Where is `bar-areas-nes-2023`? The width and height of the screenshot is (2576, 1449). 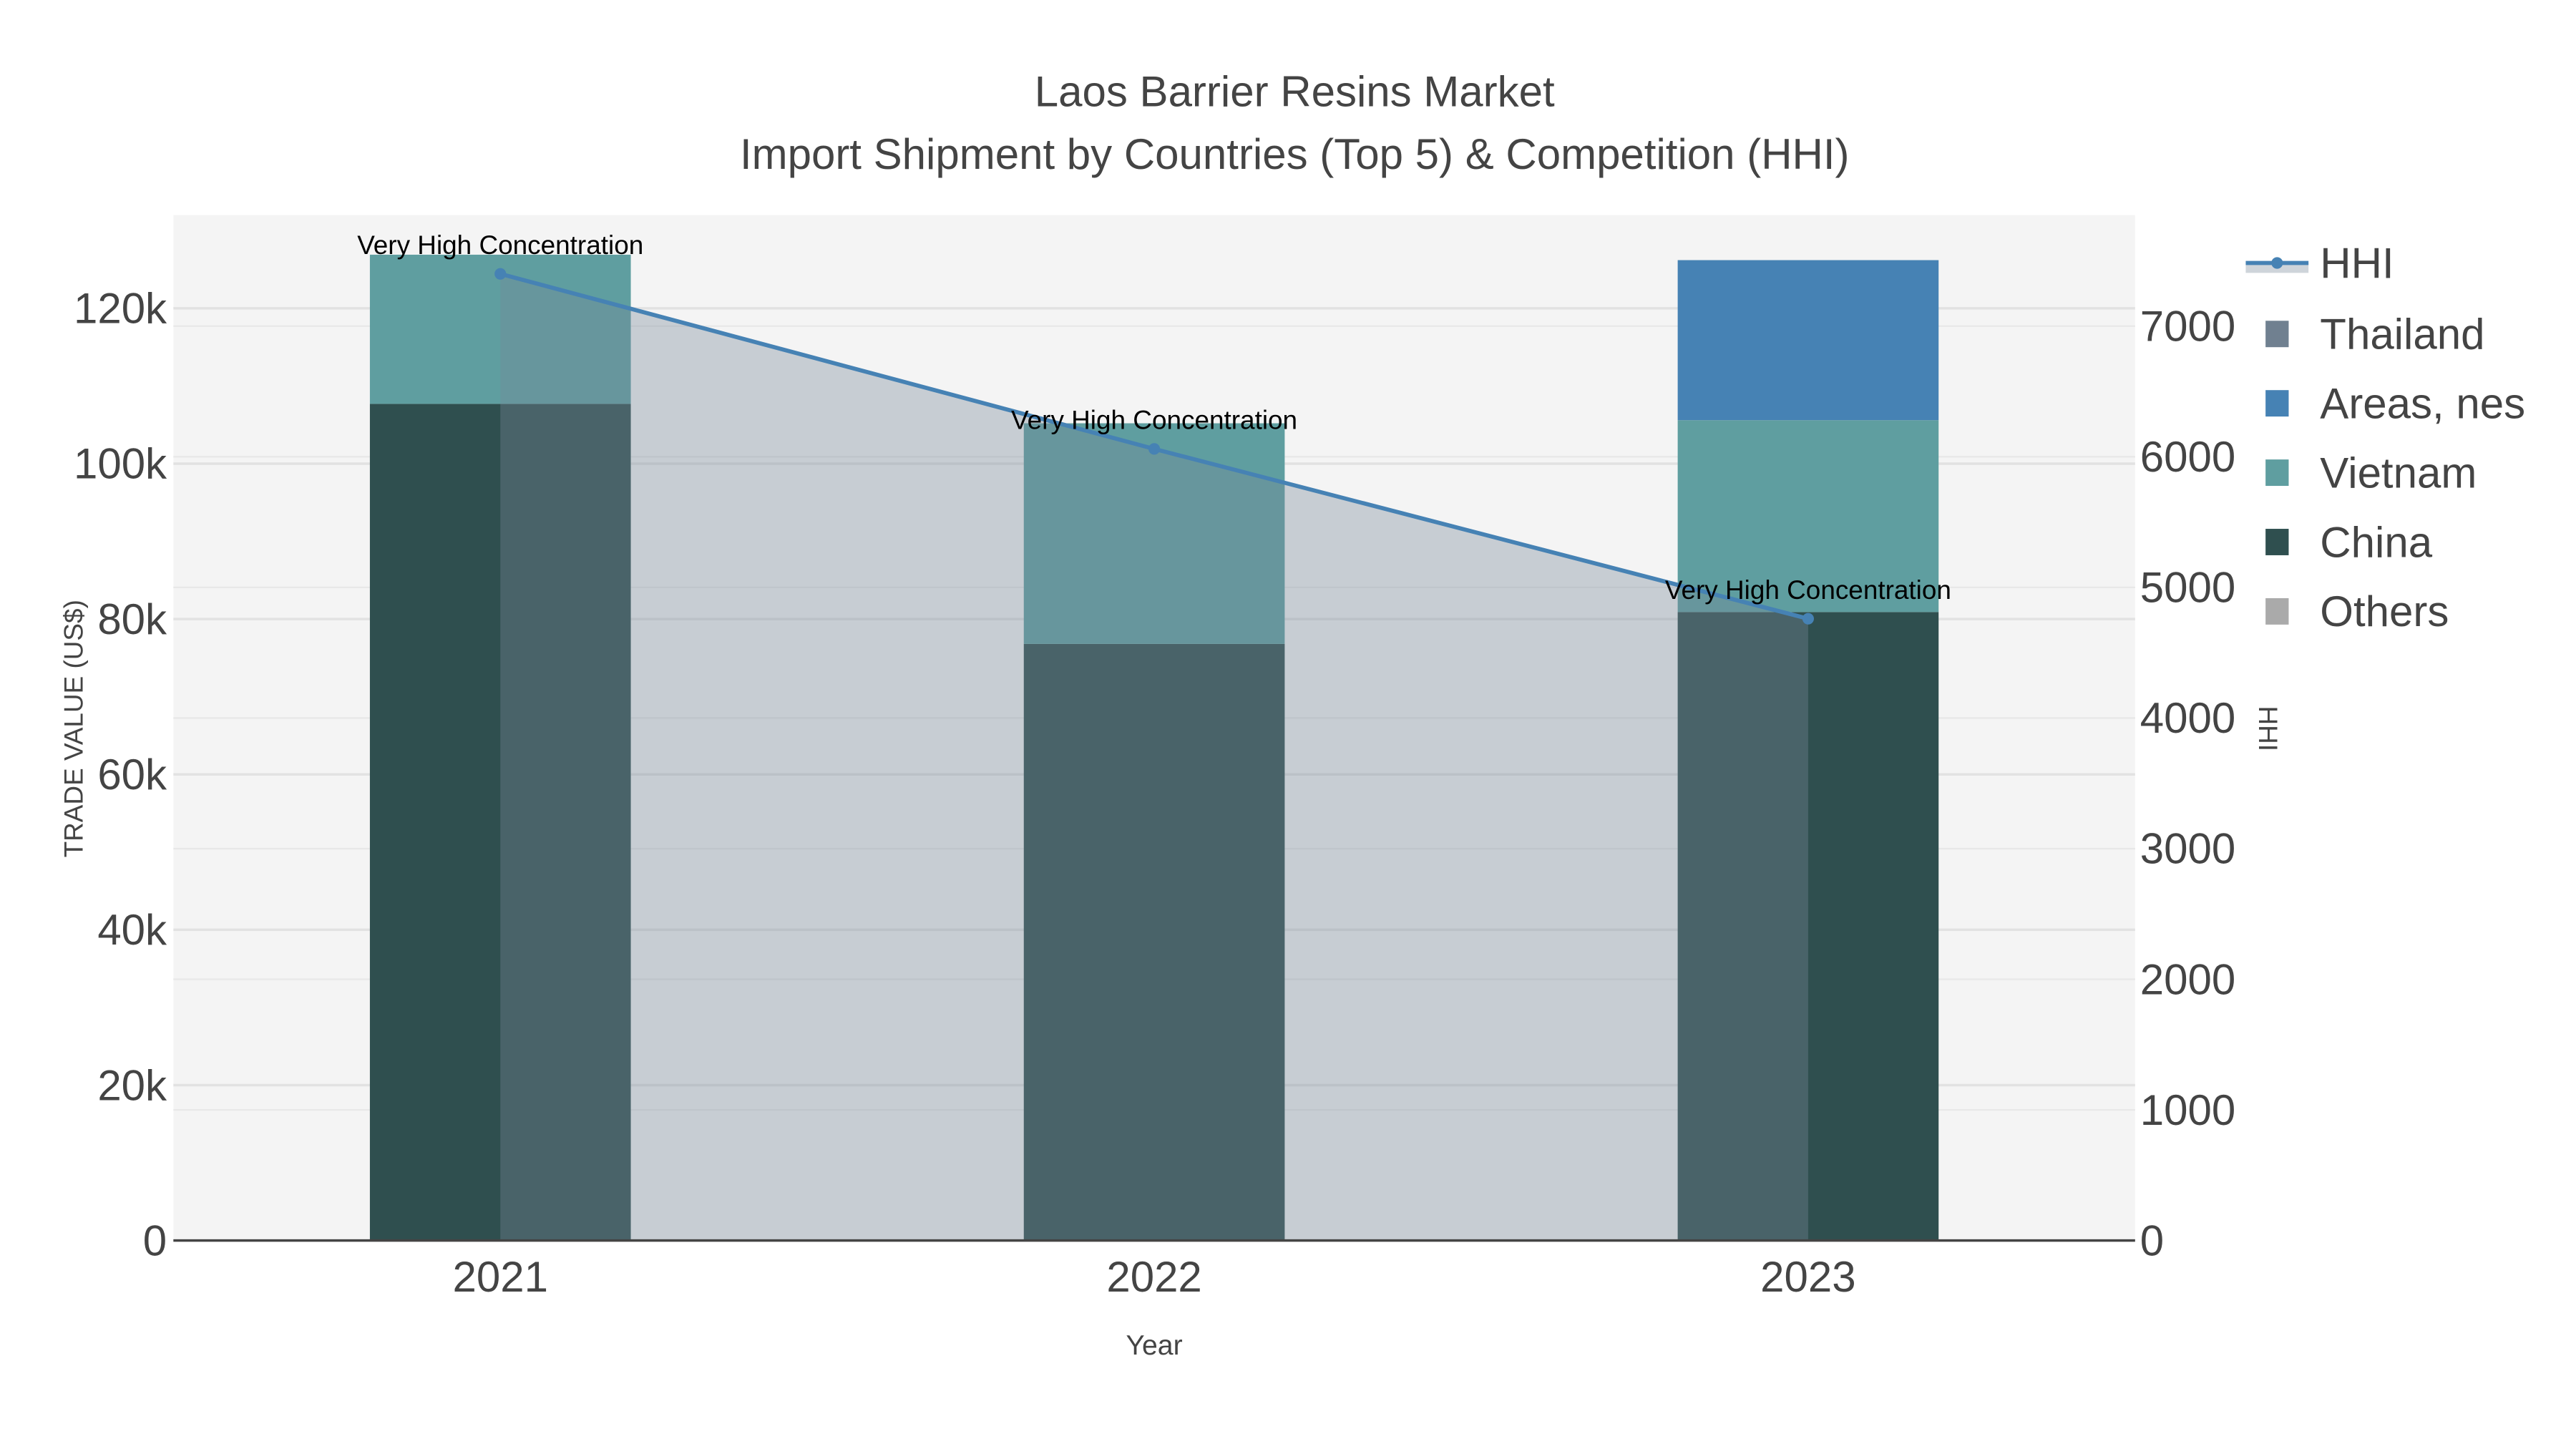
bar-areas-nes-2023 is located at coordinates (1808, 340).